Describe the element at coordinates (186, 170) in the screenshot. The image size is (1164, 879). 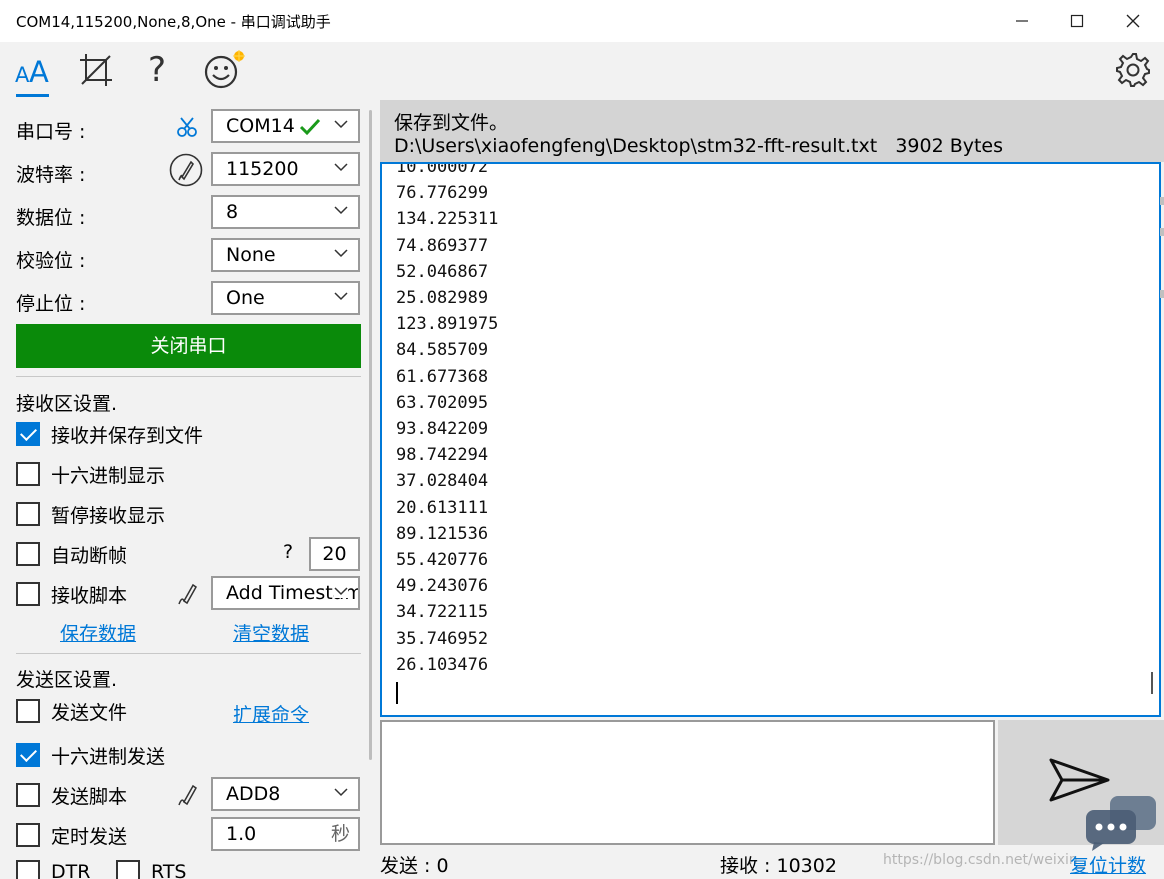
I see `baud-edit-icon` at that location.